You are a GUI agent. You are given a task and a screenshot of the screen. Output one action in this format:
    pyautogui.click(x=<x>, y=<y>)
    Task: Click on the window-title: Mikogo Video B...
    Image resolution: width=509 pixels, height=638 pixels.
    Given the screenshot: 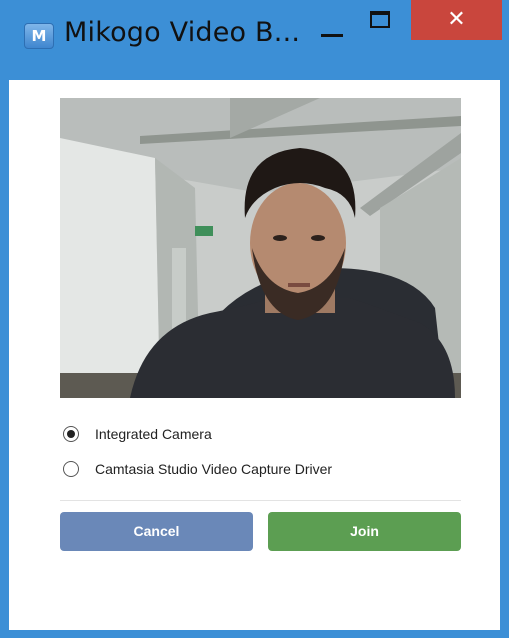 What is the action you would take?
    pyautogui.click(x=182, y=32)
    